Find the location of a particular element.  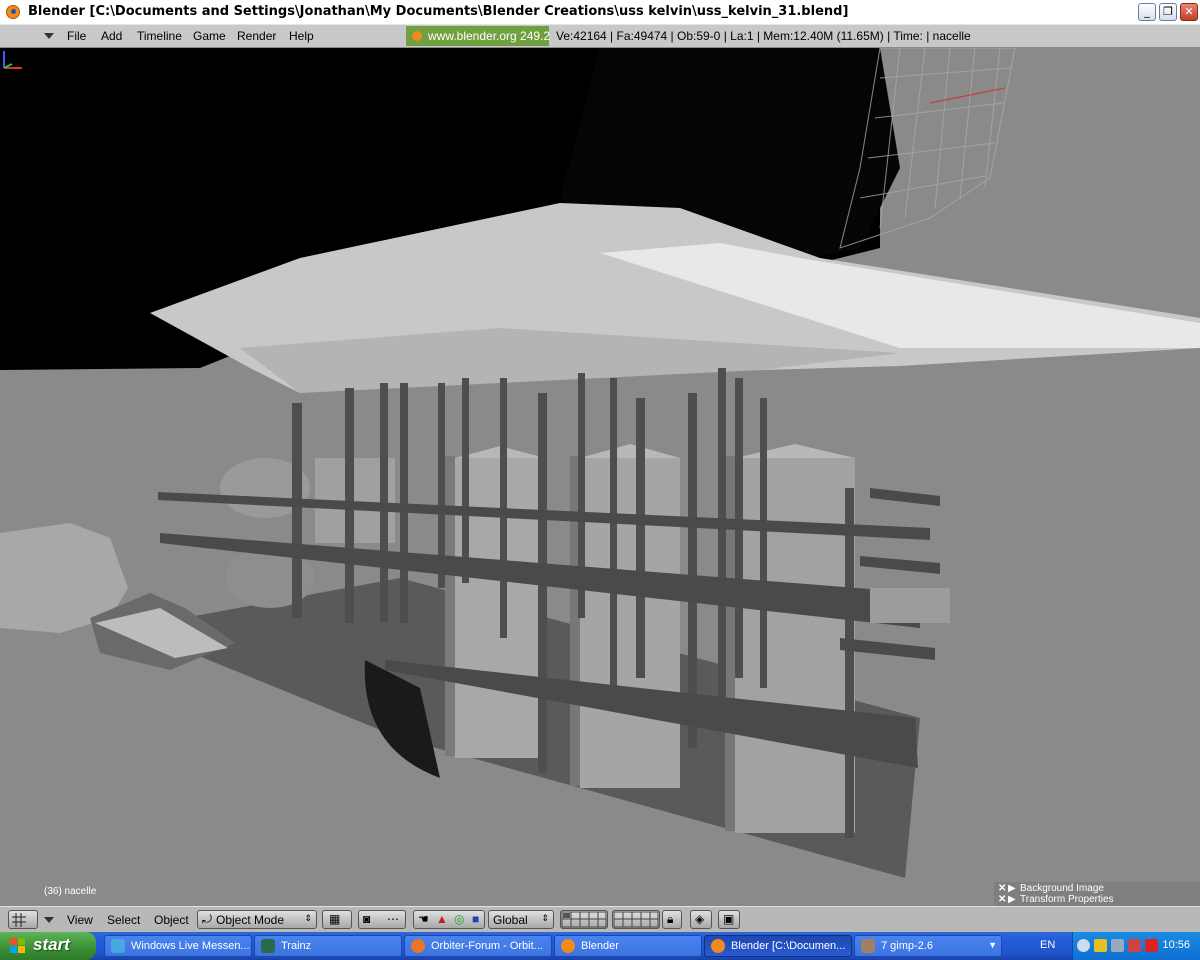

manipulator-buttons: ☚ ▲ ◎ ■ is located at coordinates (449, 919).